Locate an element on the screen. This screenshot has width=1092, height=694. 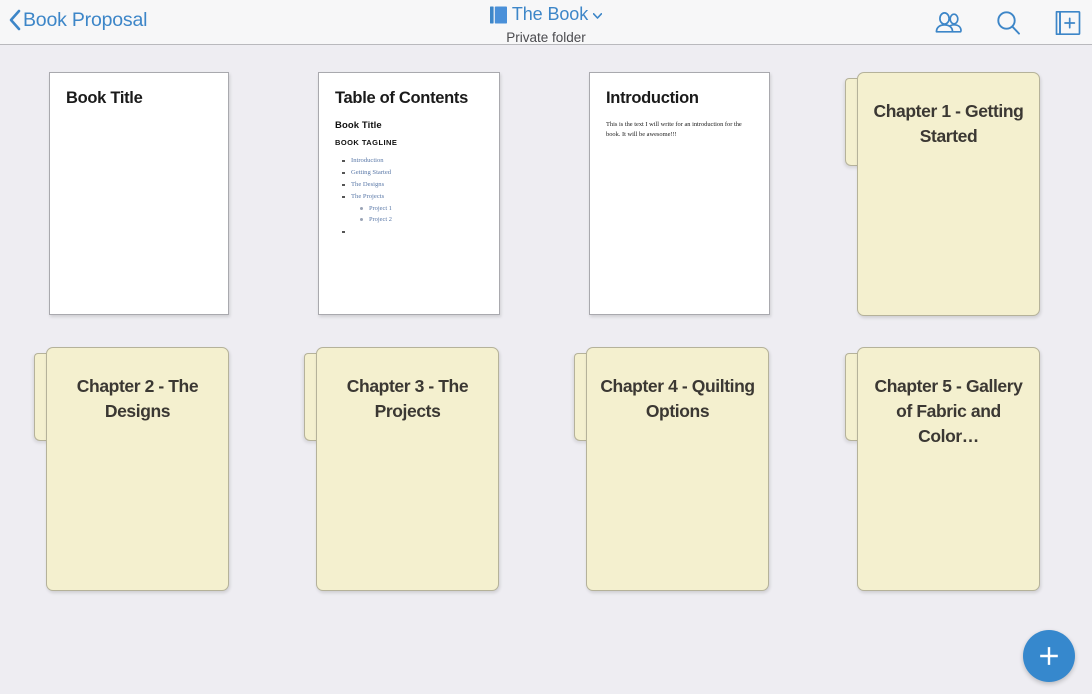
folder-card-chapter-2: Chapter 2 - The Designs is located at coordinates (131, 469).